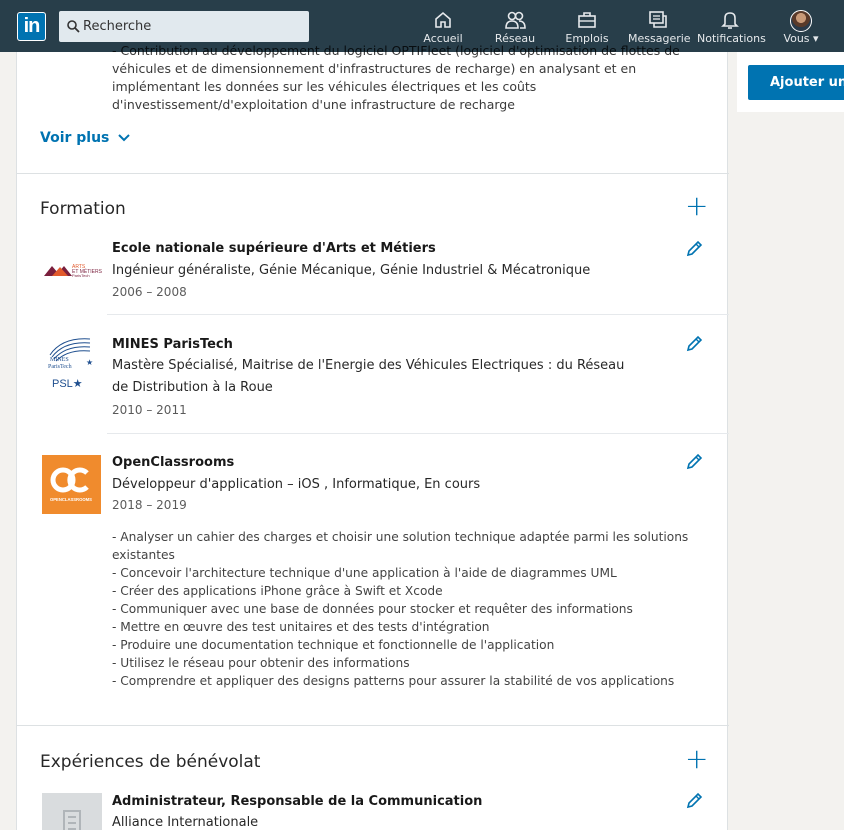  I want to click on voir-plus-button: Voir plus, so click(85, 138).